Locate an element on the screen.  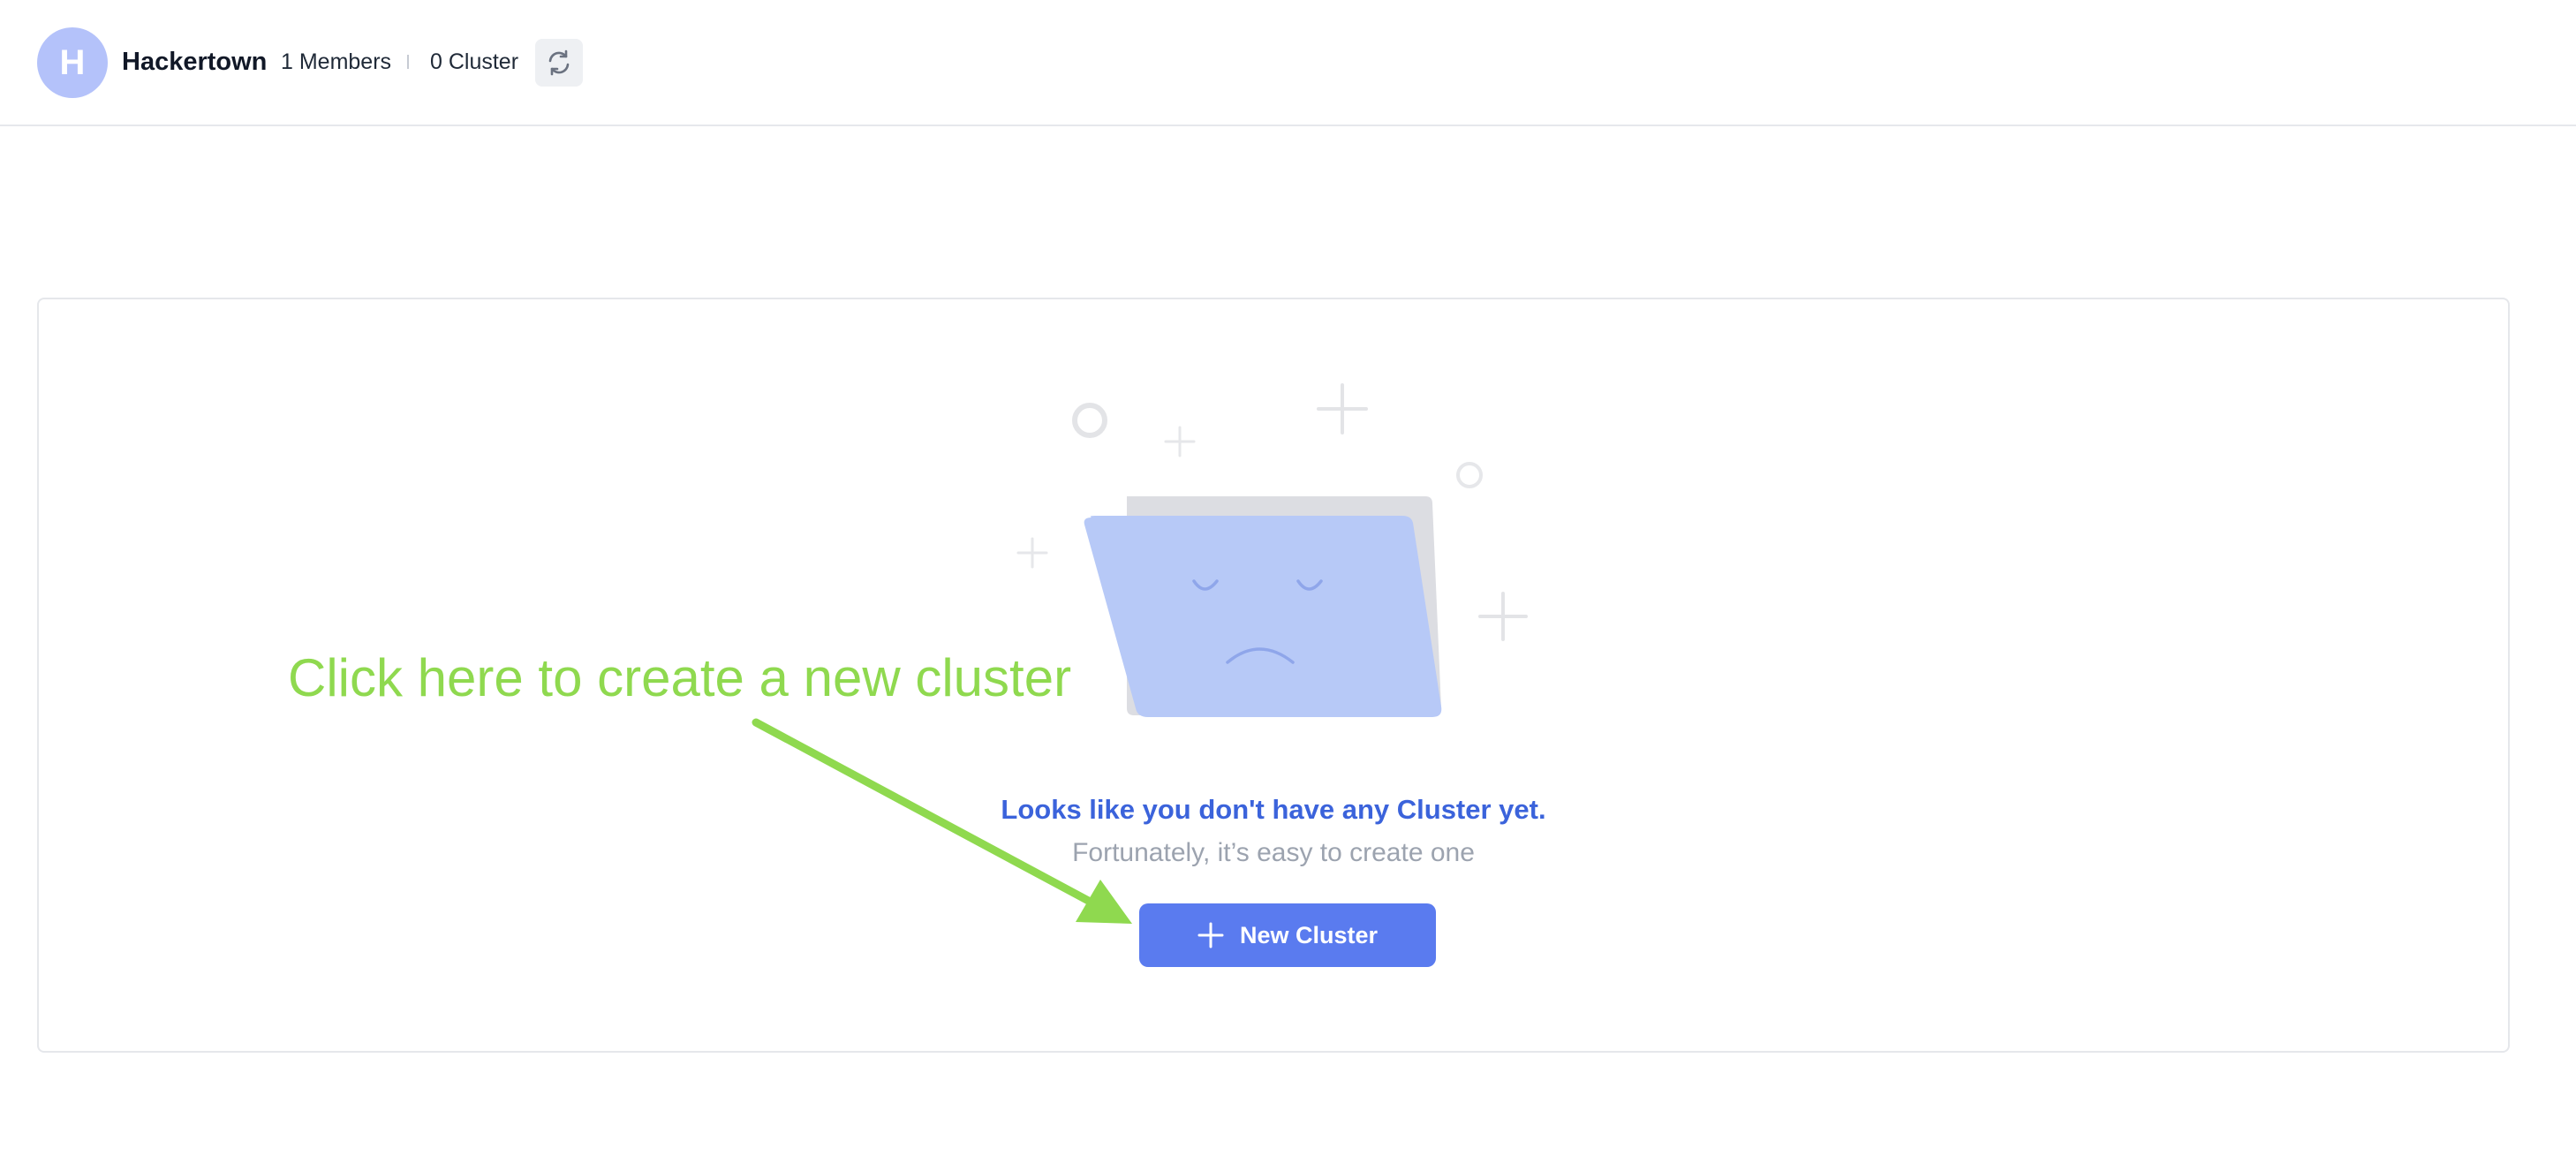
sad-folder-illustration is located at coordinates (1272, 550).